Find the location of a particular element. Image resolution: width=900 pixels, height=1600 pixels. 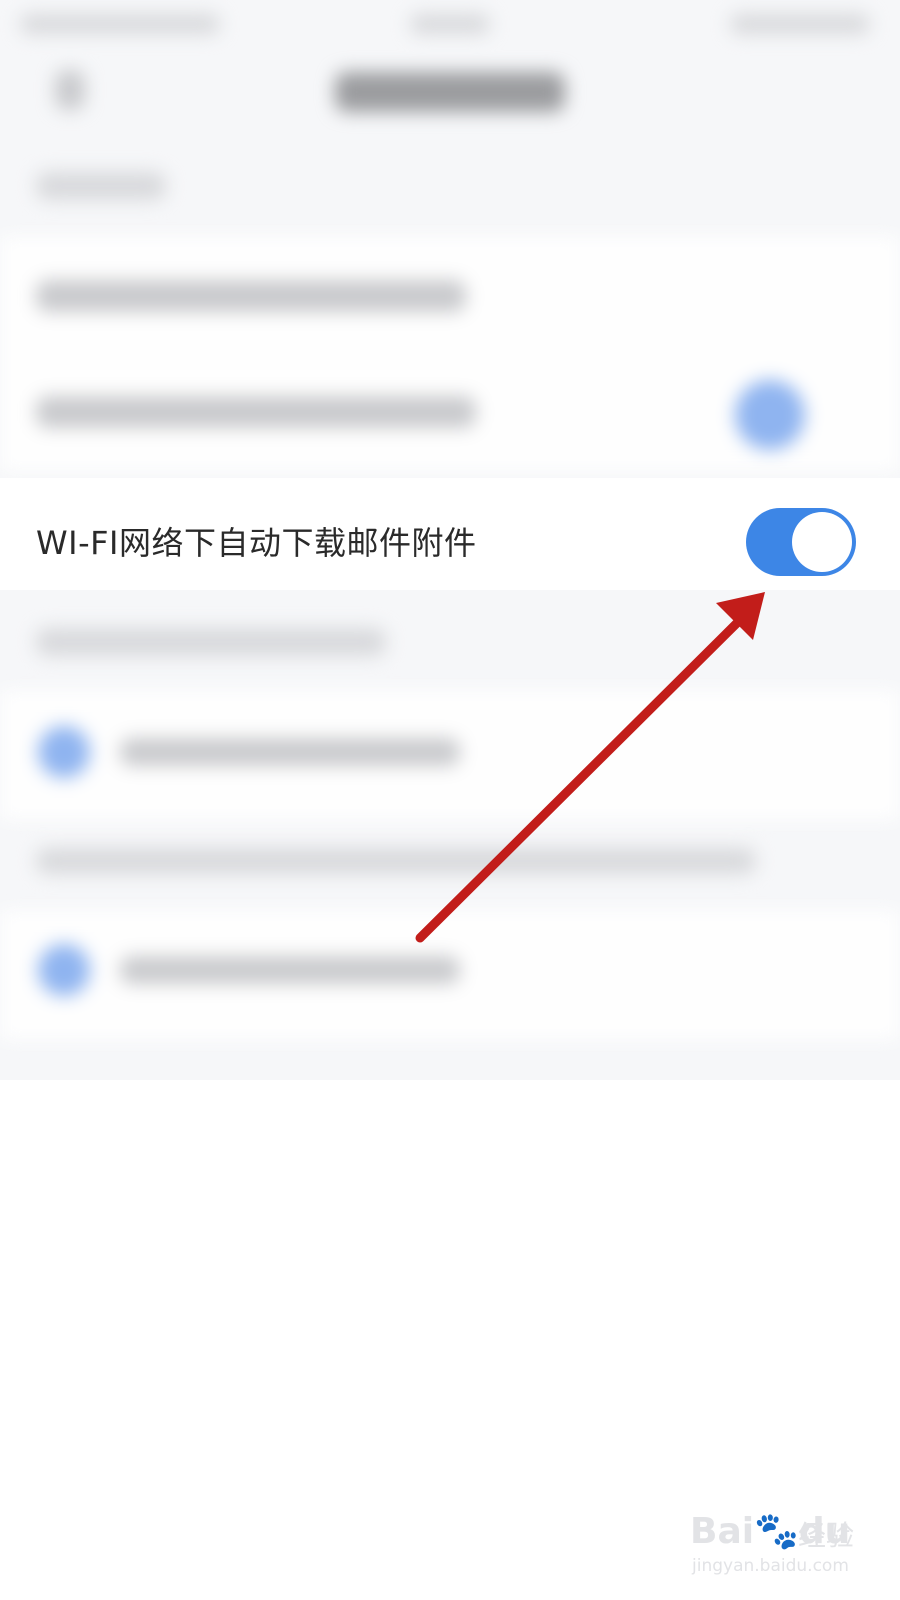

baidu-jingyan-watermark: Bai🐾du 经验 jingyan.baidu.com is located at coordinates (780, 1540).